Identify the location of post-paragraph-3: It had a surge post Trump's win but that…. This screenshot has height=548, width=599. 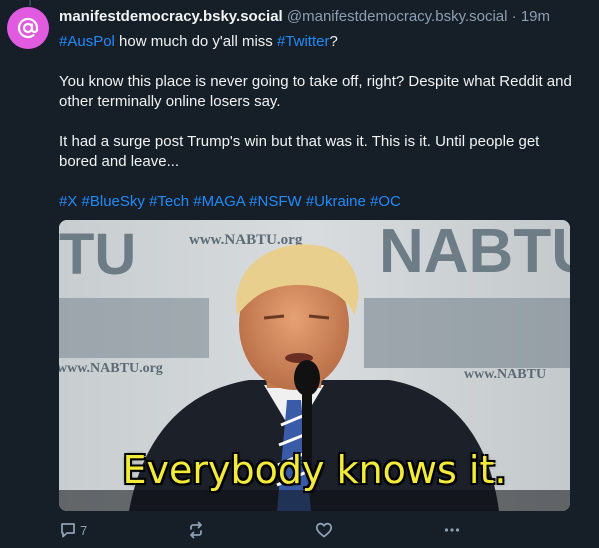
(299, 151).